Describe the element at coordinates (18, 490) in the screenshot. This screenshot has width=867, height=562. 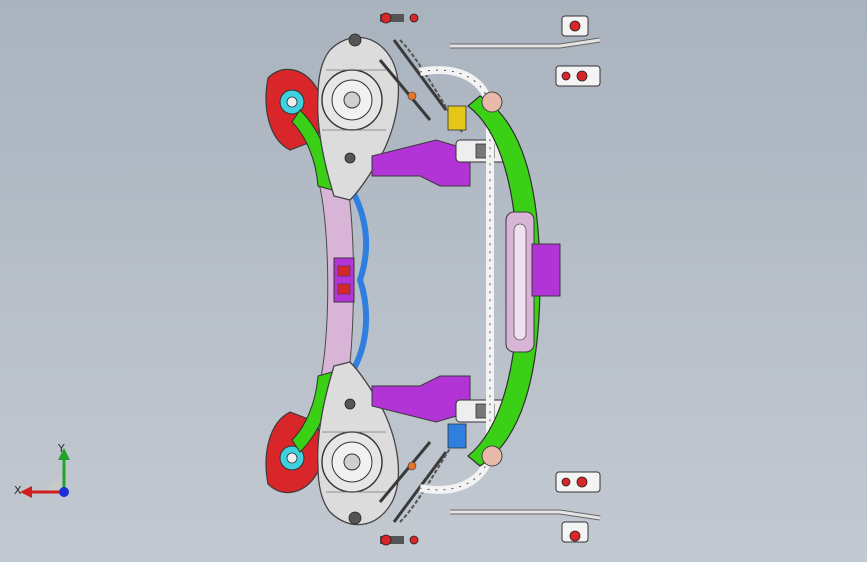
I see `x-axis-label: X` at that location.